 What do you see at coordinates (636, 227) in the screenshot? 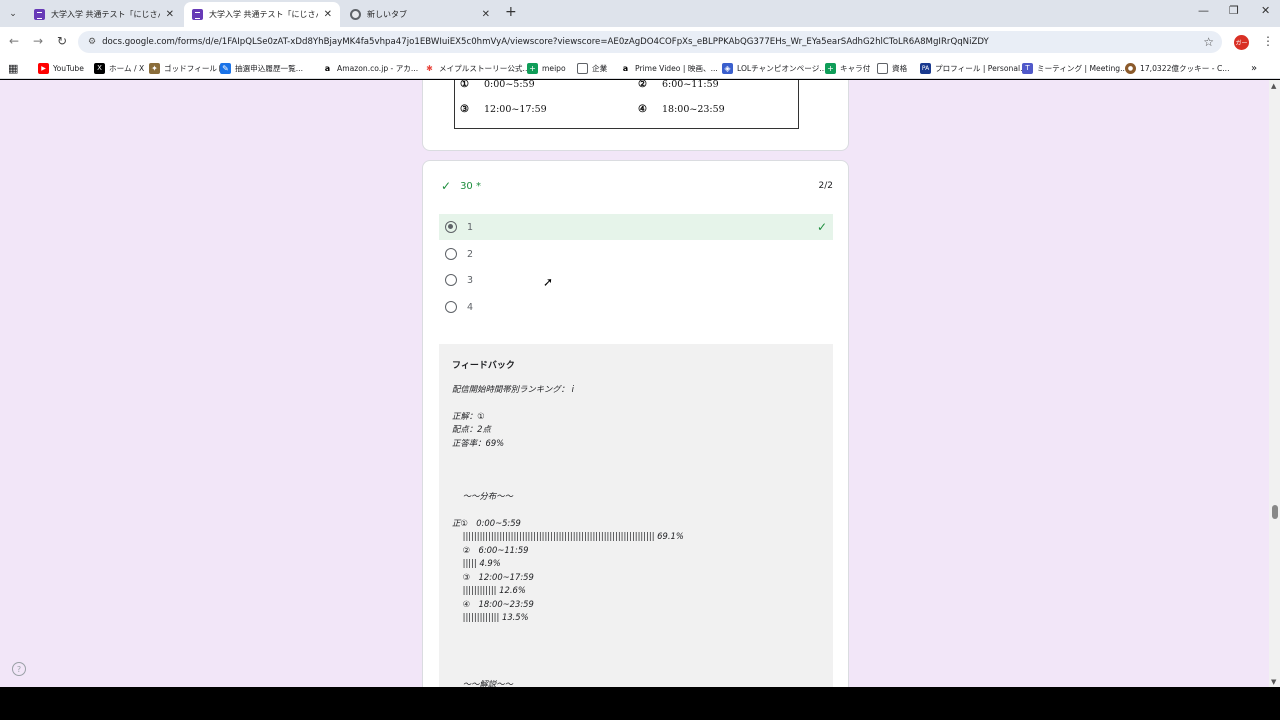
I see `option-1: 1 ✓` at bounding box center [636, 227].